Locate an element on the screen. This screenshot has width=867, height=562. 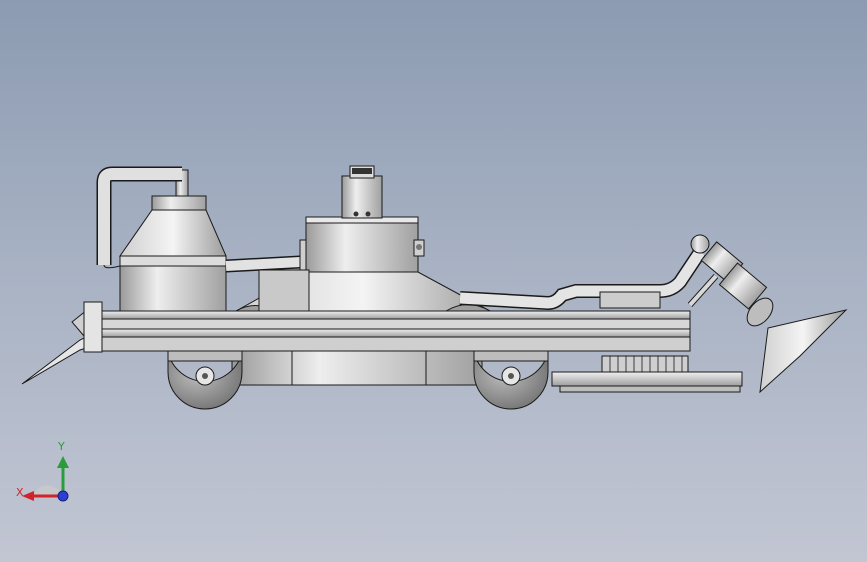
triad-graphic is located at coordinates (45, 479).